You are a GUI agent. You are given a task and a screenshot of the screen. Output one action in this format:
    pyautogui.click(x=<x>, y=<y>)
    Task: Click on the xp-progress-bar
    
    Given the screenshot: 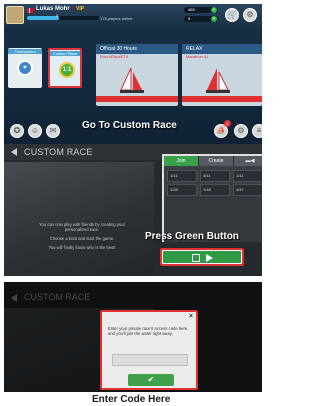 What is the action you would take?
    pyautogui.click(x=63, y=18)
    